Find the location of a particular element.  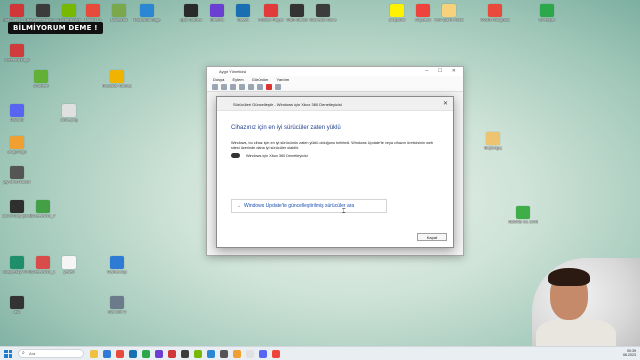

desktop-icon-label: uTorrent is located at coordinates (41, 86).